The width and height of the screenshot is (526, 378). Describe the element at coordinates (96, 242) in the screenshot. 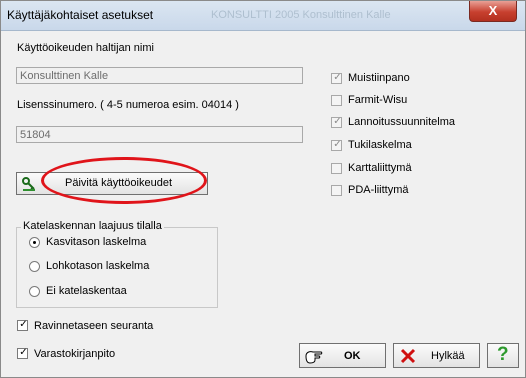

I see `radio-label: Kasvitason laskelma` at that location.